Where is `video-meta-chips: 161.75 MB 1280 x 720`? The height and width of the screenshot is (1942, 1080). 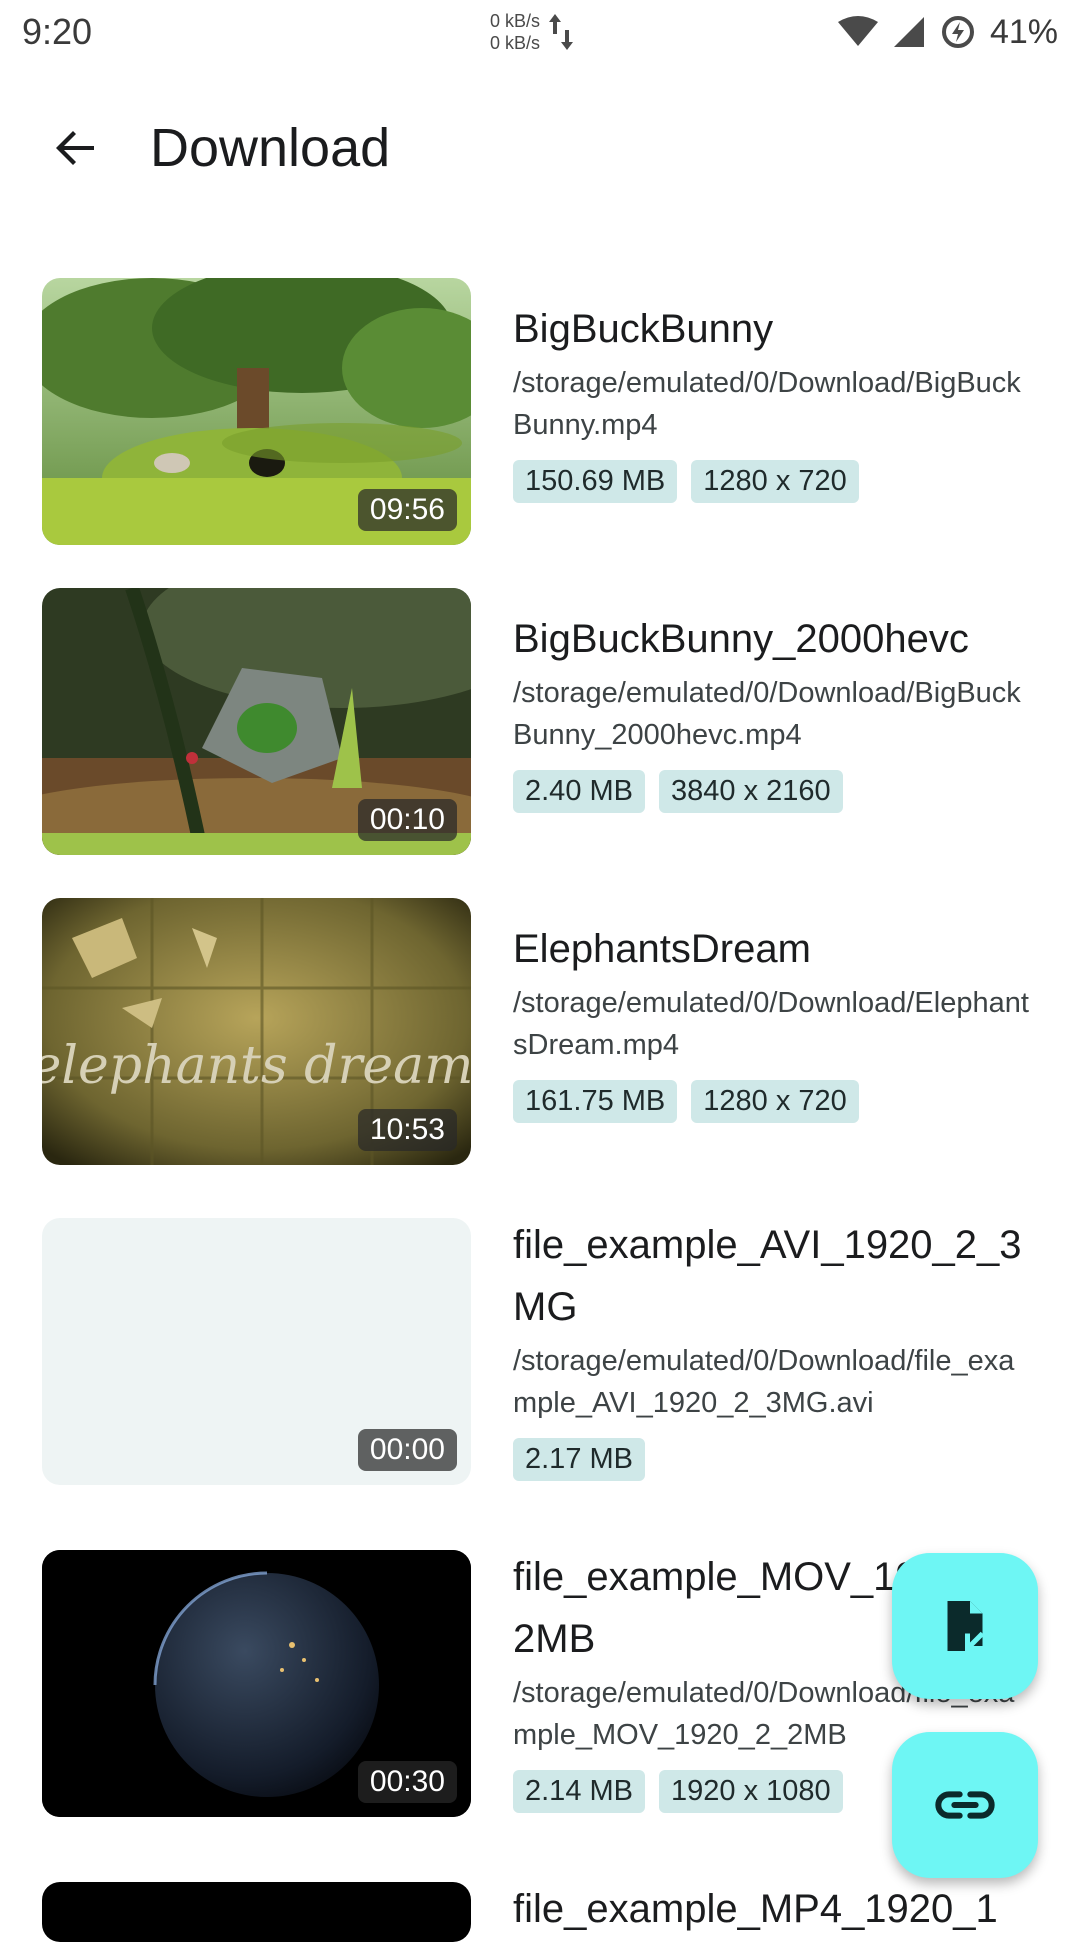
video-meta-chips: 161.75 MB 1280 x 720 is located at coordinates (773, 1101).